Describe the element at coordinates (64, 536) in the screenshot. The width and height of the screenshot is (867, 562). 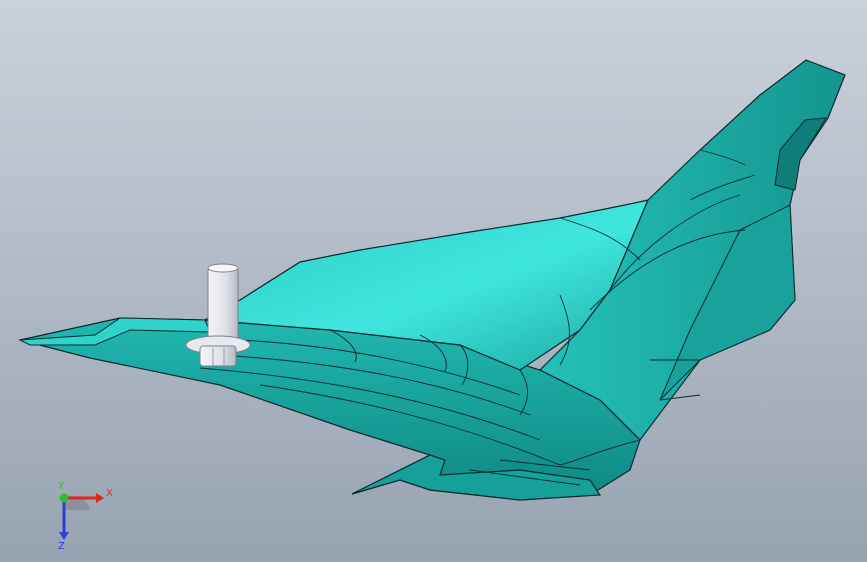
I see `z-axis-arrow` at that location.